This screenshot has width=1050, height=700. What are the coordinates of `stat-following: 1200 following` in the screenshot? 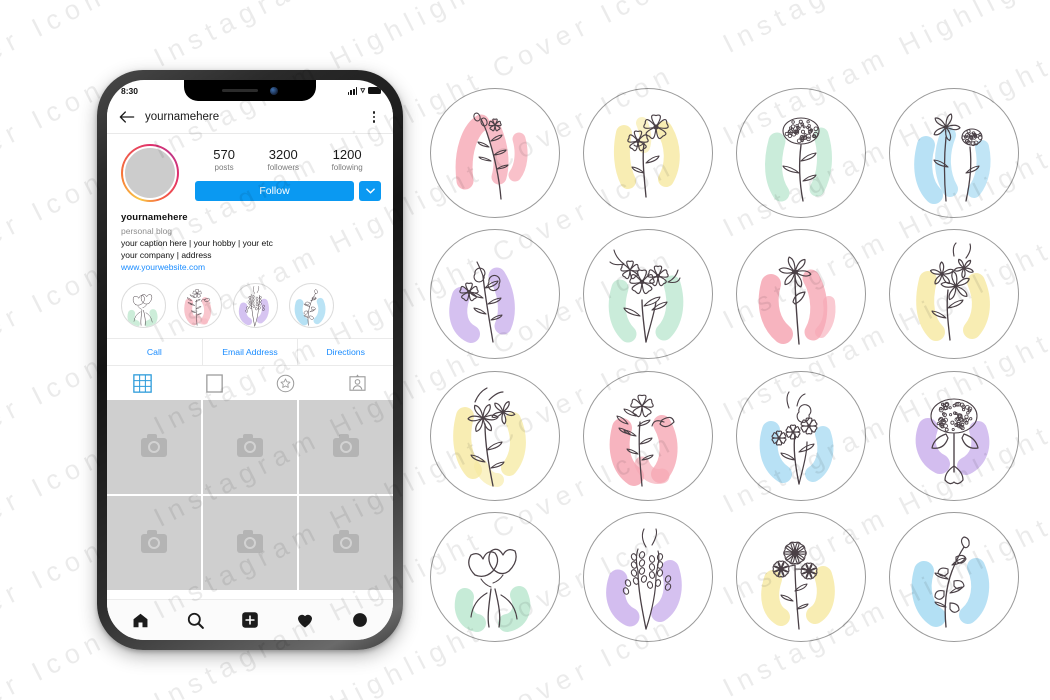 It's located at (347, 160).